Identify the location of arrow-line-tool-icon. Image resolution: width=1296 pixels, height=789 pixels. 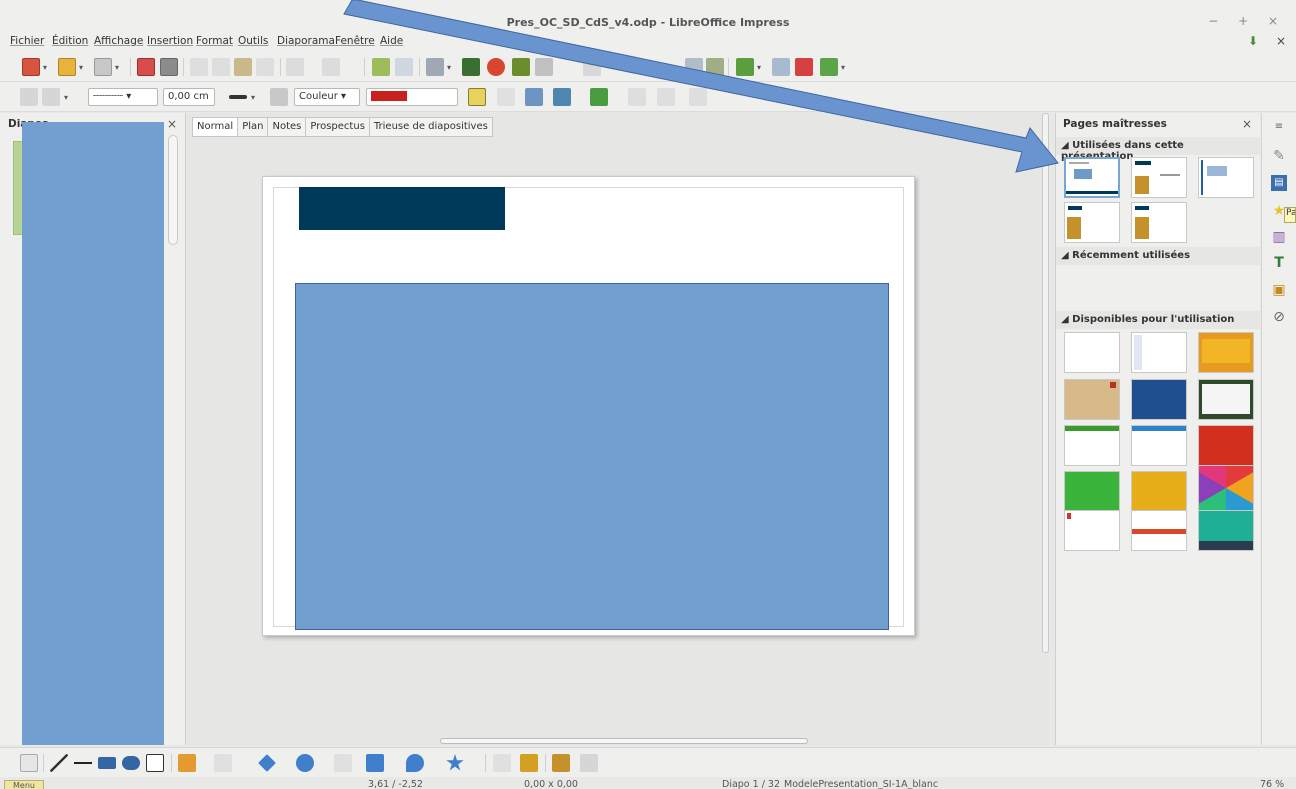
(83, 763).